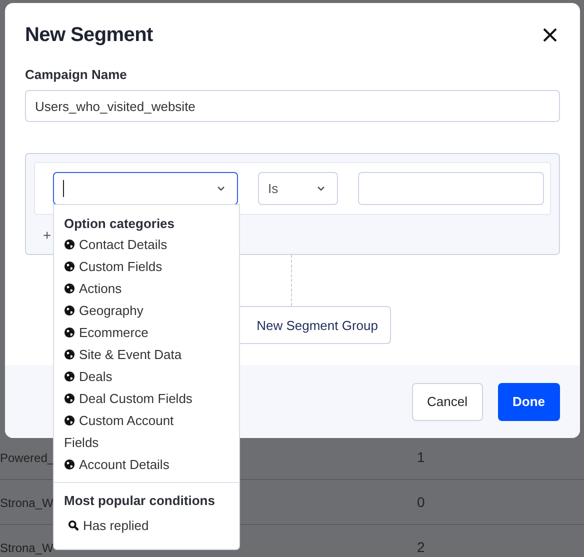 Image resolution: width=584 pixels, height=557 pixels. I want to click on menu-item: Custom Fields, so click(134, 267).